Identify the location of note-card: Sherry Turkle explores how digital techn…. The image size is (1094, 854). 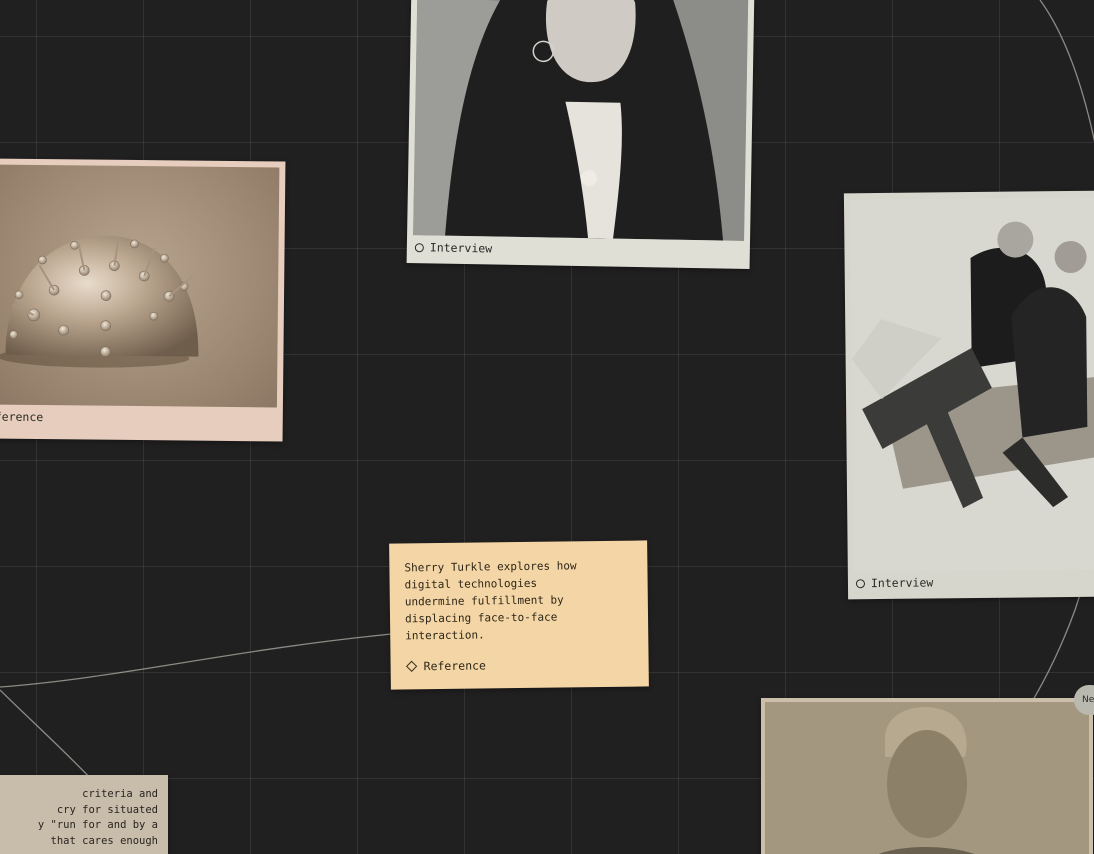
(519, 615).